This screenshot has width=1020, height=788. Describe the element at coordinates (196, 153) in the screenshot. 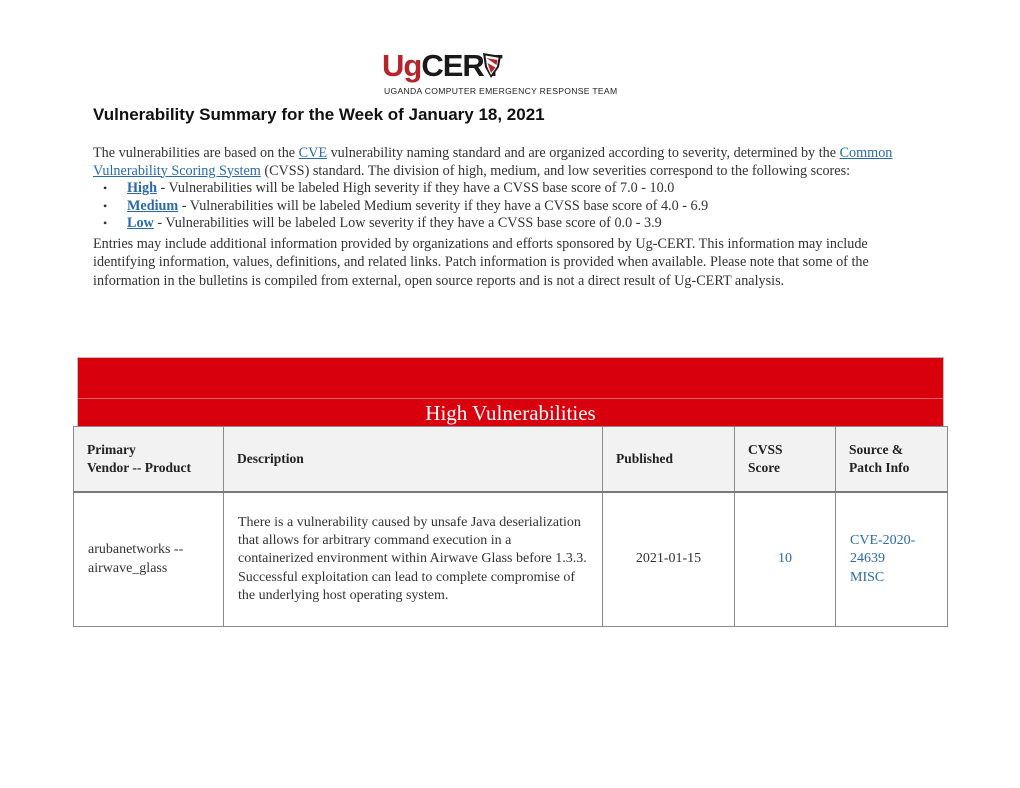

I see `intro-text: The vulnerabilities are based on the` at that location.